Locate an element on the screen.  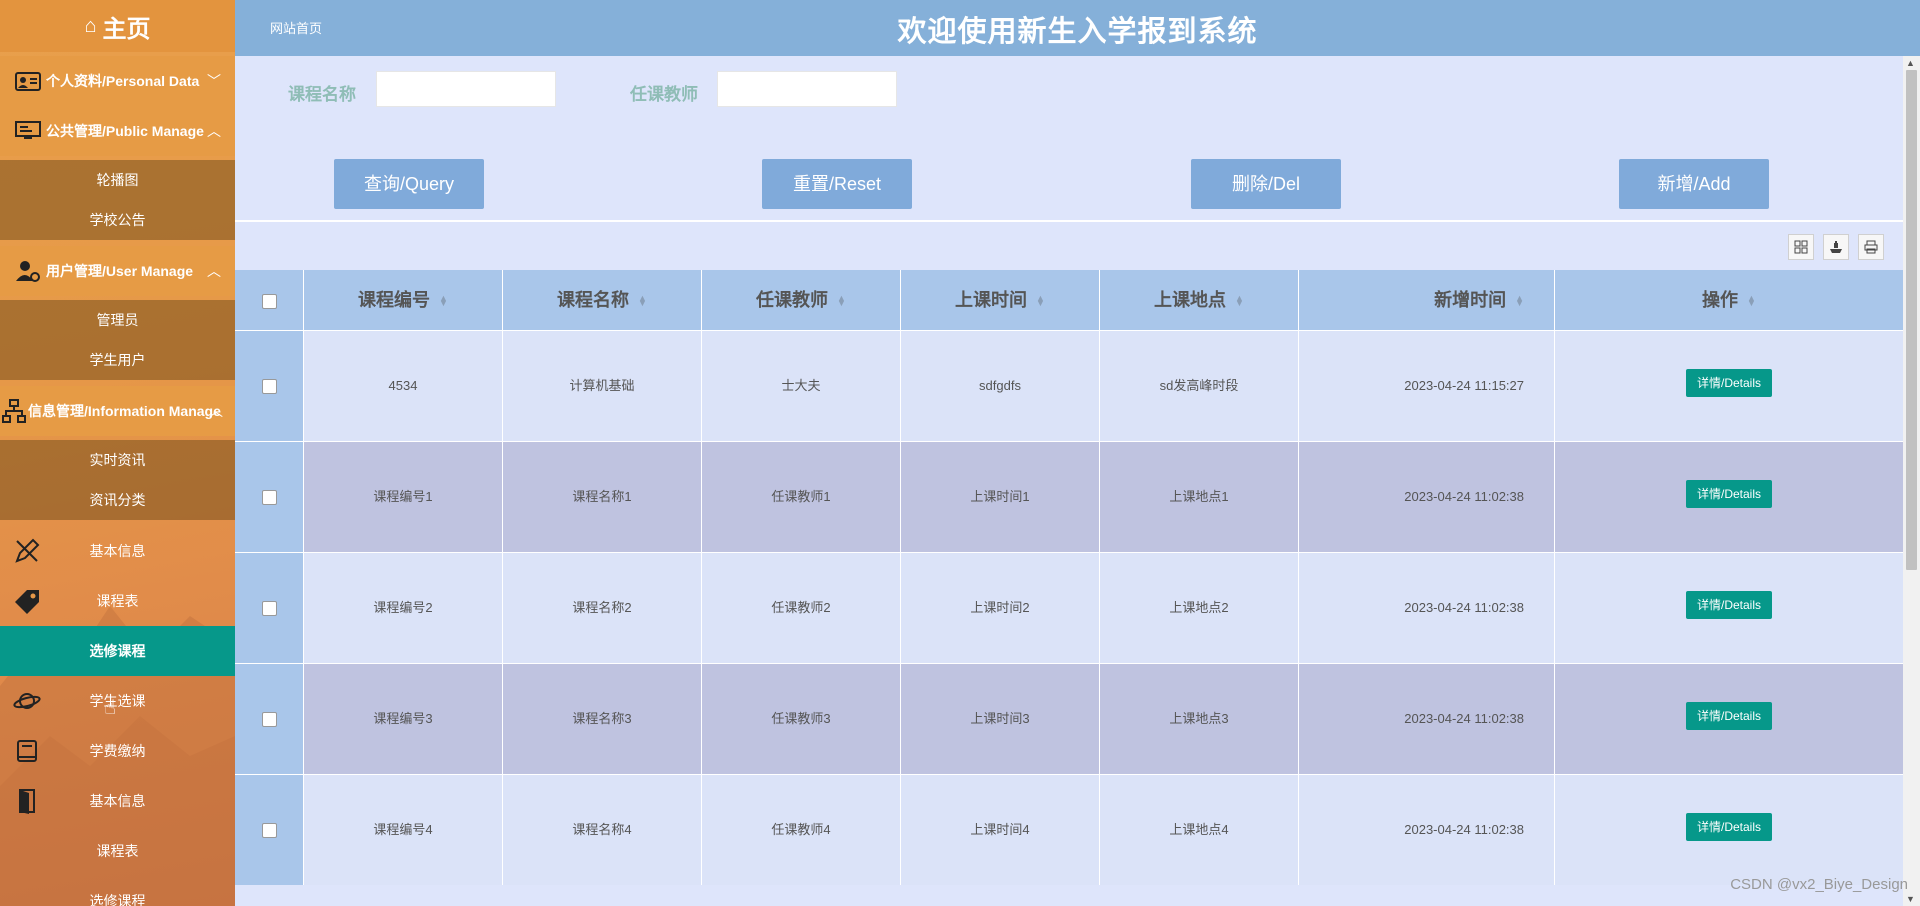
cell-class-time: 上课时间3 is located at coordinates (1000, 719).